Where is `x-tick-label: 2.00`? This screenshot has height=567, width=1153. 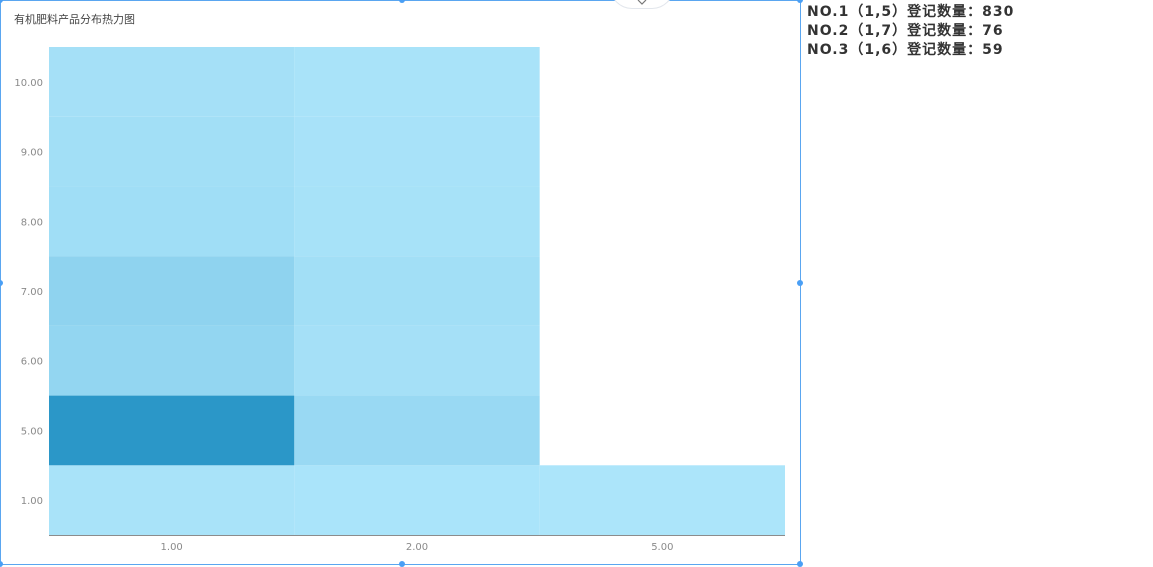 x-tick-label: 2.00 is located at coordinates (417, 547).